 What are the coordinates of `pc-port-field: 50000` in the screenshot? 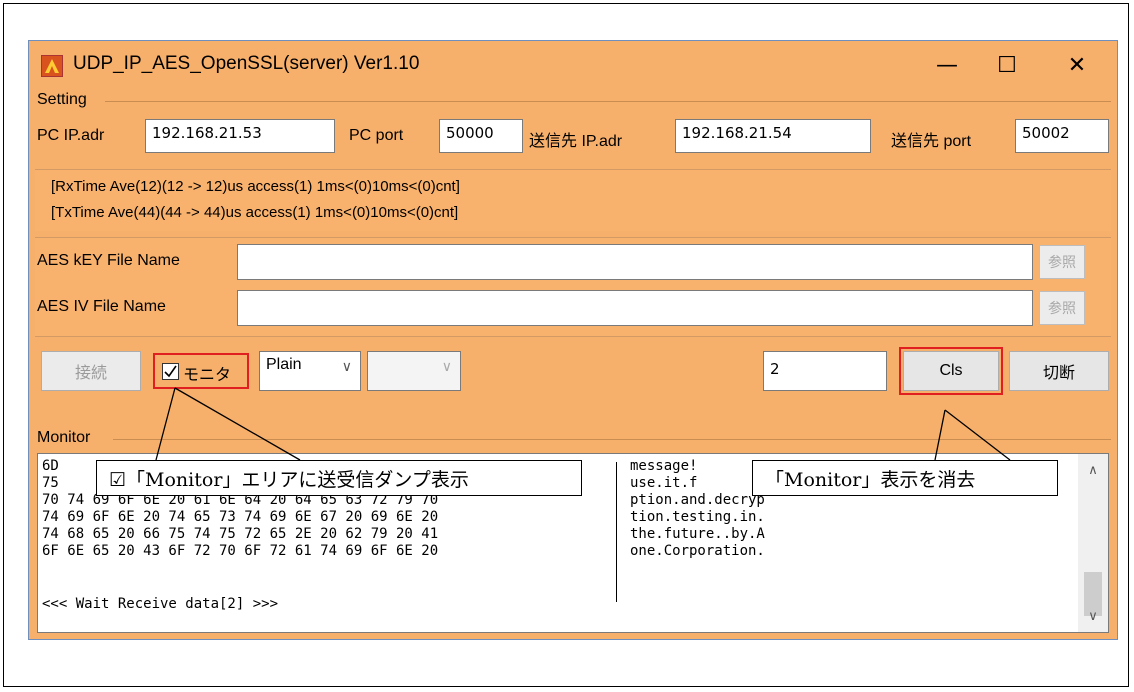 It's located at (481, 136).